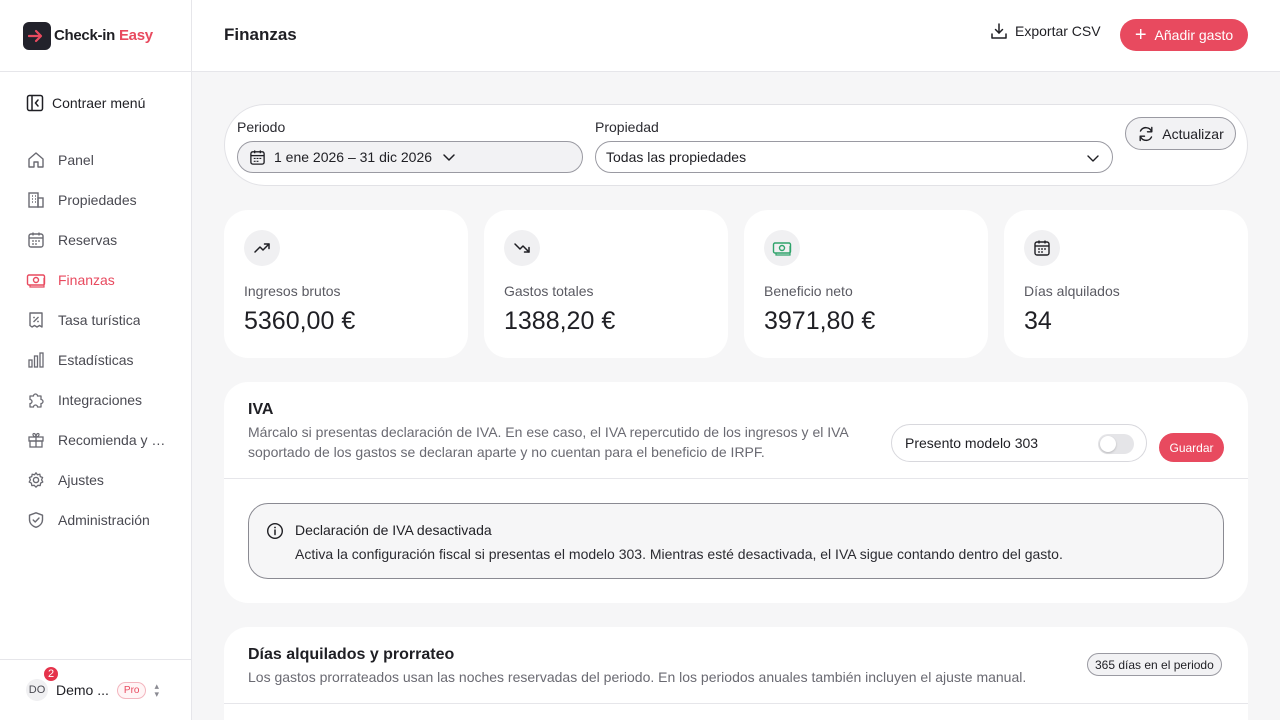 The height and width of the screenshot is (720, 1280). I want to click on banknote-icon, so click(782, 248).